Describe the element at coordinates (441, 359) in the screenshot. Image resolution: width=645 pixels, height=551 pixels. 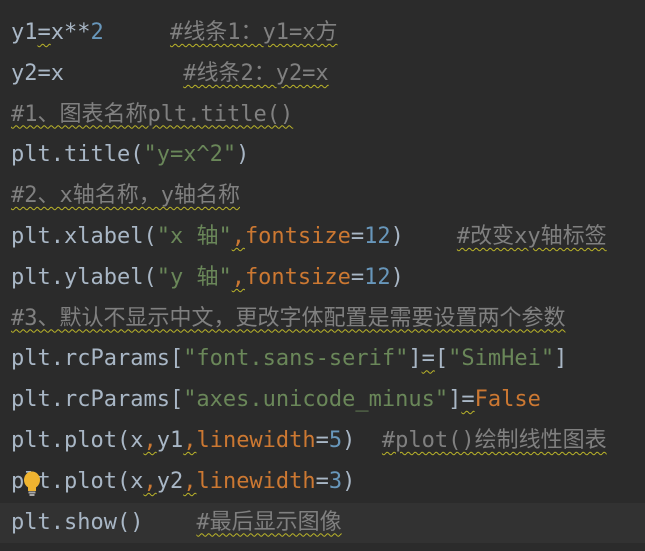
I see `code-token: [` at that location.